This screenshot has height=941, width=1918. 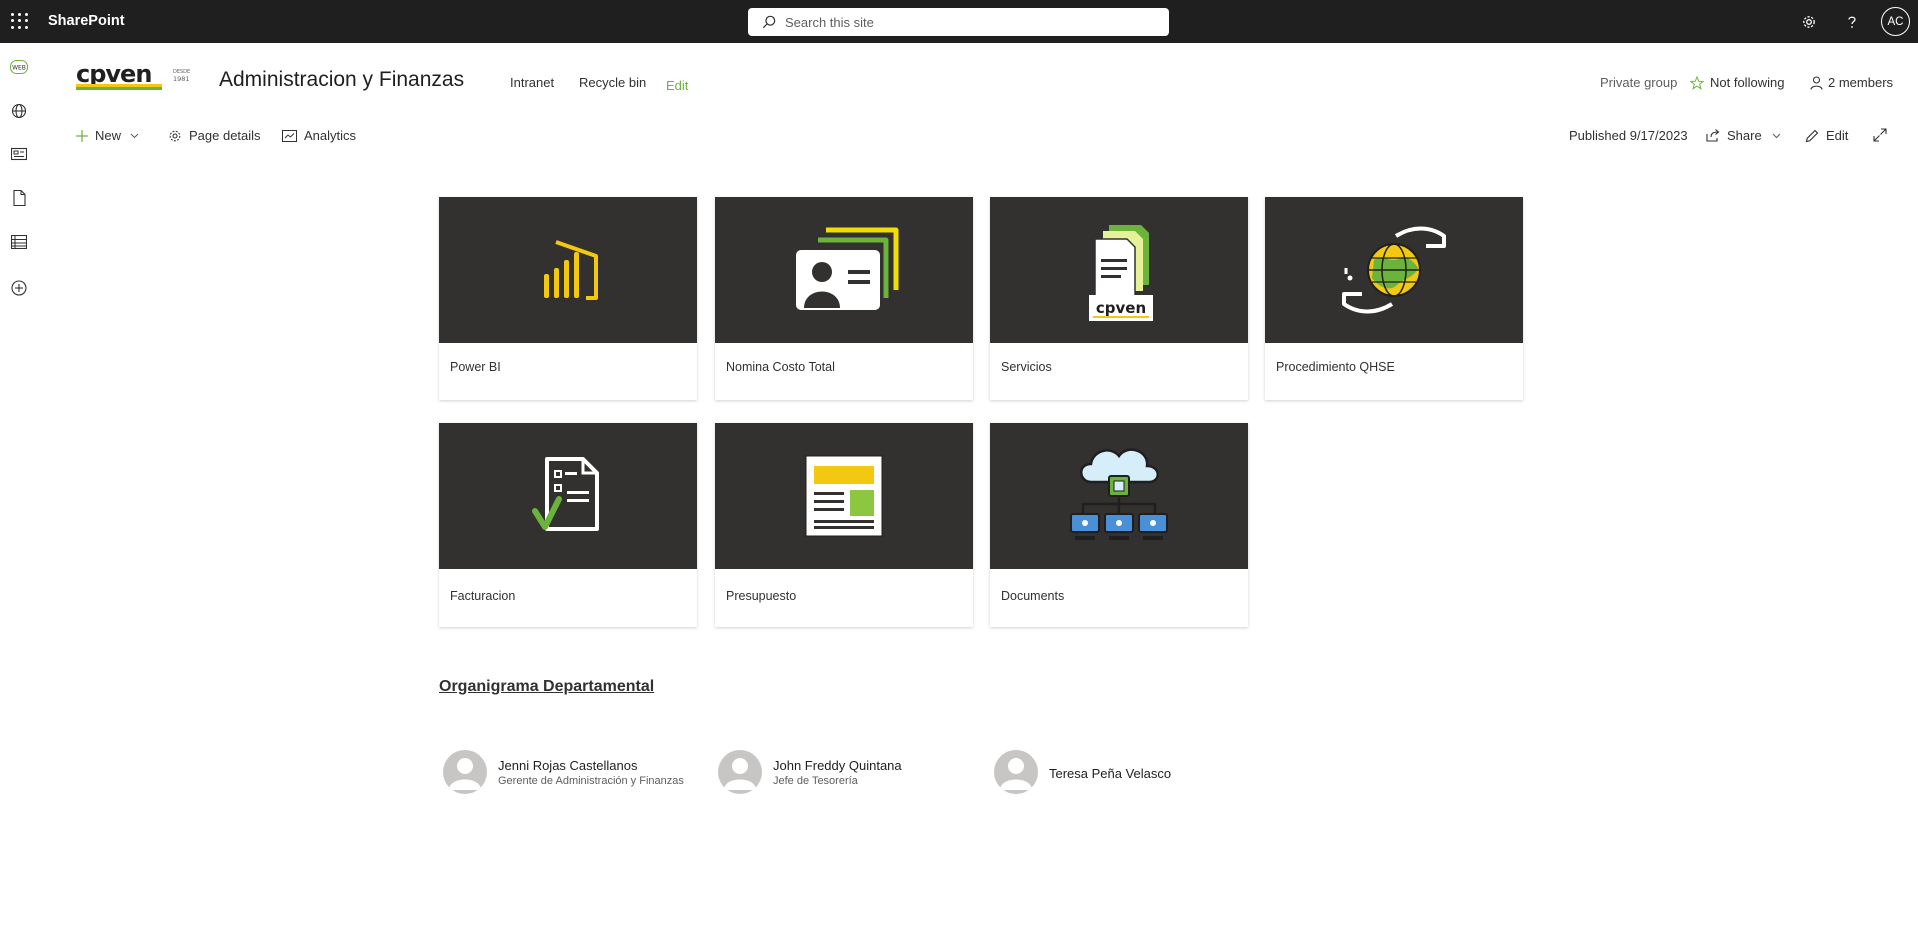 What do you see at coordinates (483, 596) in the screenshot?
I see `tile-label: Facturacion` at bounding box center [483, 596].